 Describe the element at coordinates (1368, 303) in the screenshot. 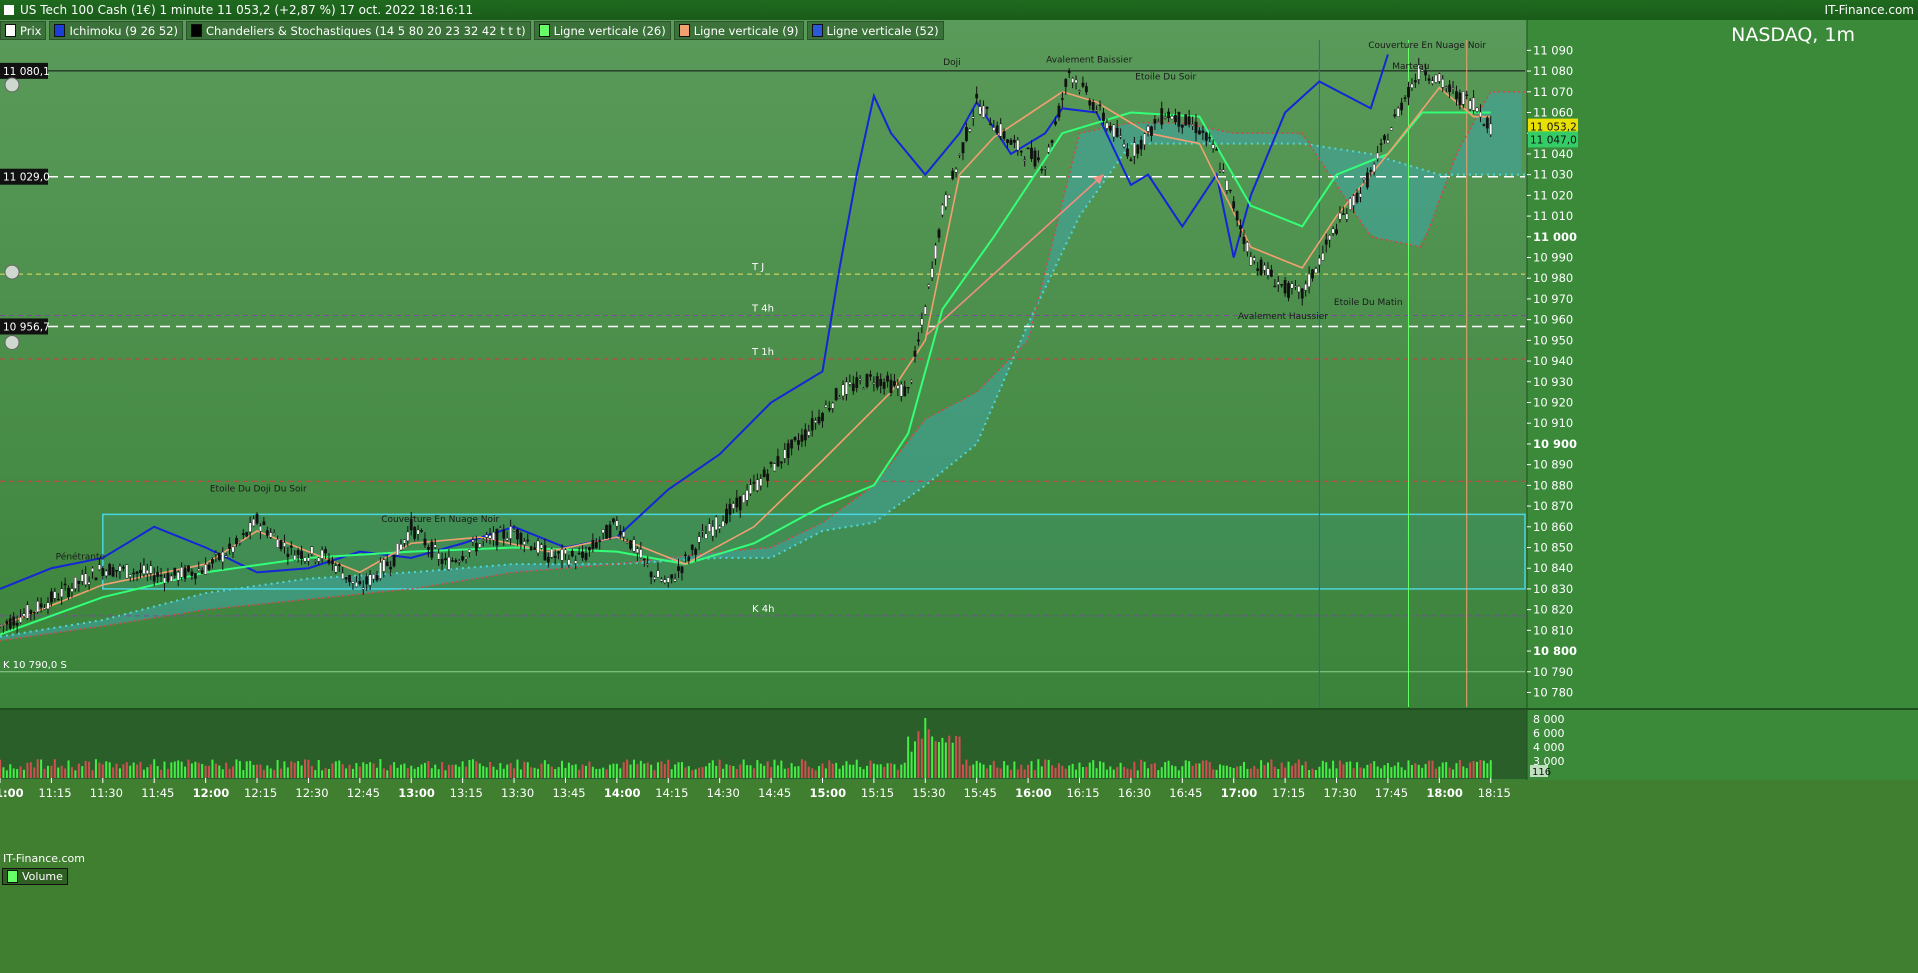

I see `pattern-label: Etoile Du Matin` at that location.